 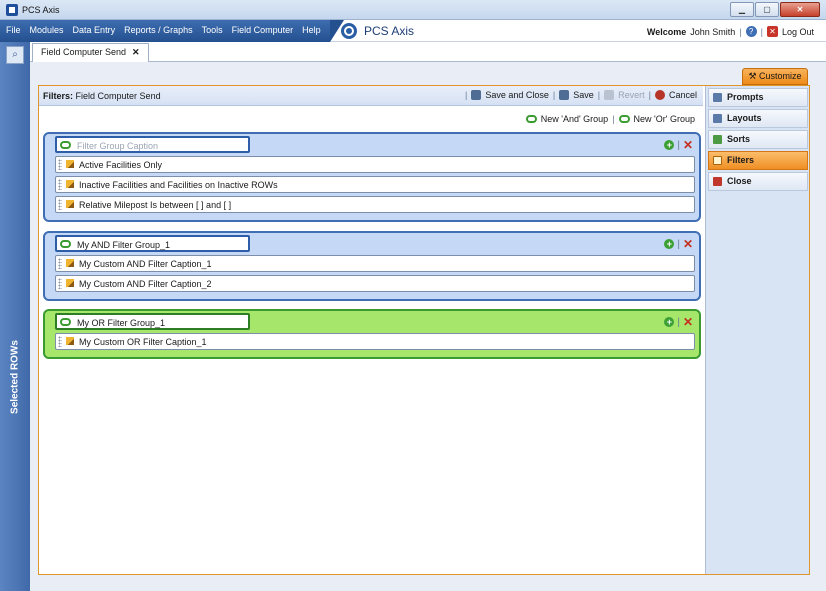 What do you see at coordinates (610, 119) in the screenshot?
I see `group-links: New 'And' Group | New 'Or' Group` at bounding box center [610, 119].